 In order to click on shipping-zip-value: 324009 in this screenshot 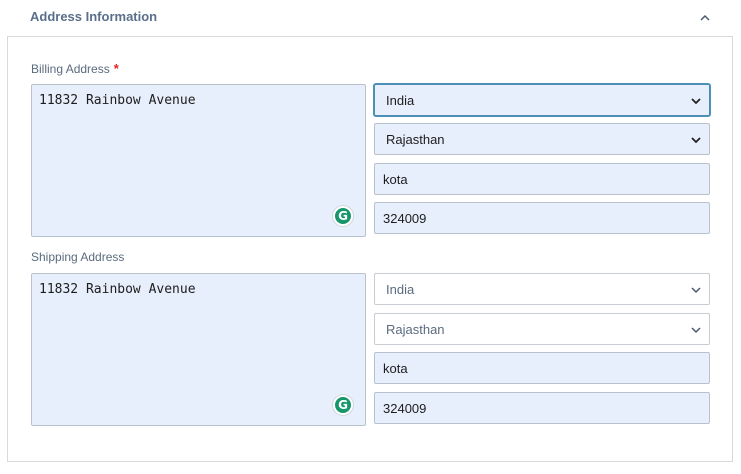, I will do `click(405, 408)`.